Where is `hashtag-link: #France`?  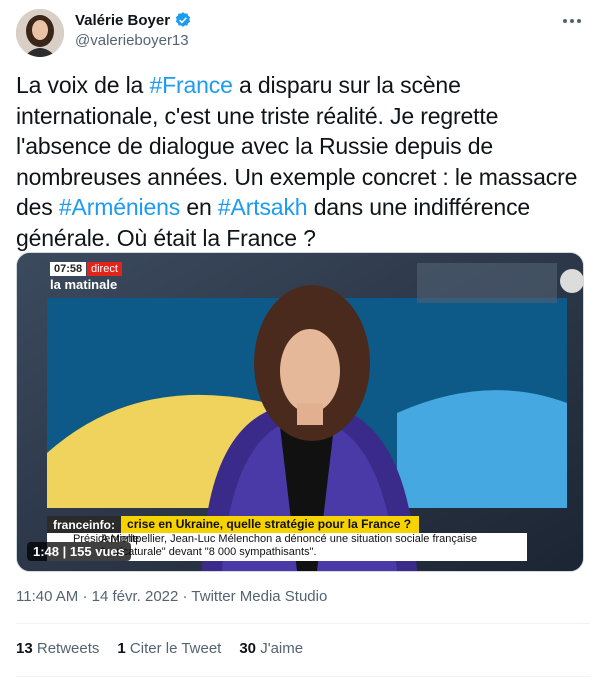
hashtag-link: #France is located at coordinates (190, 85).